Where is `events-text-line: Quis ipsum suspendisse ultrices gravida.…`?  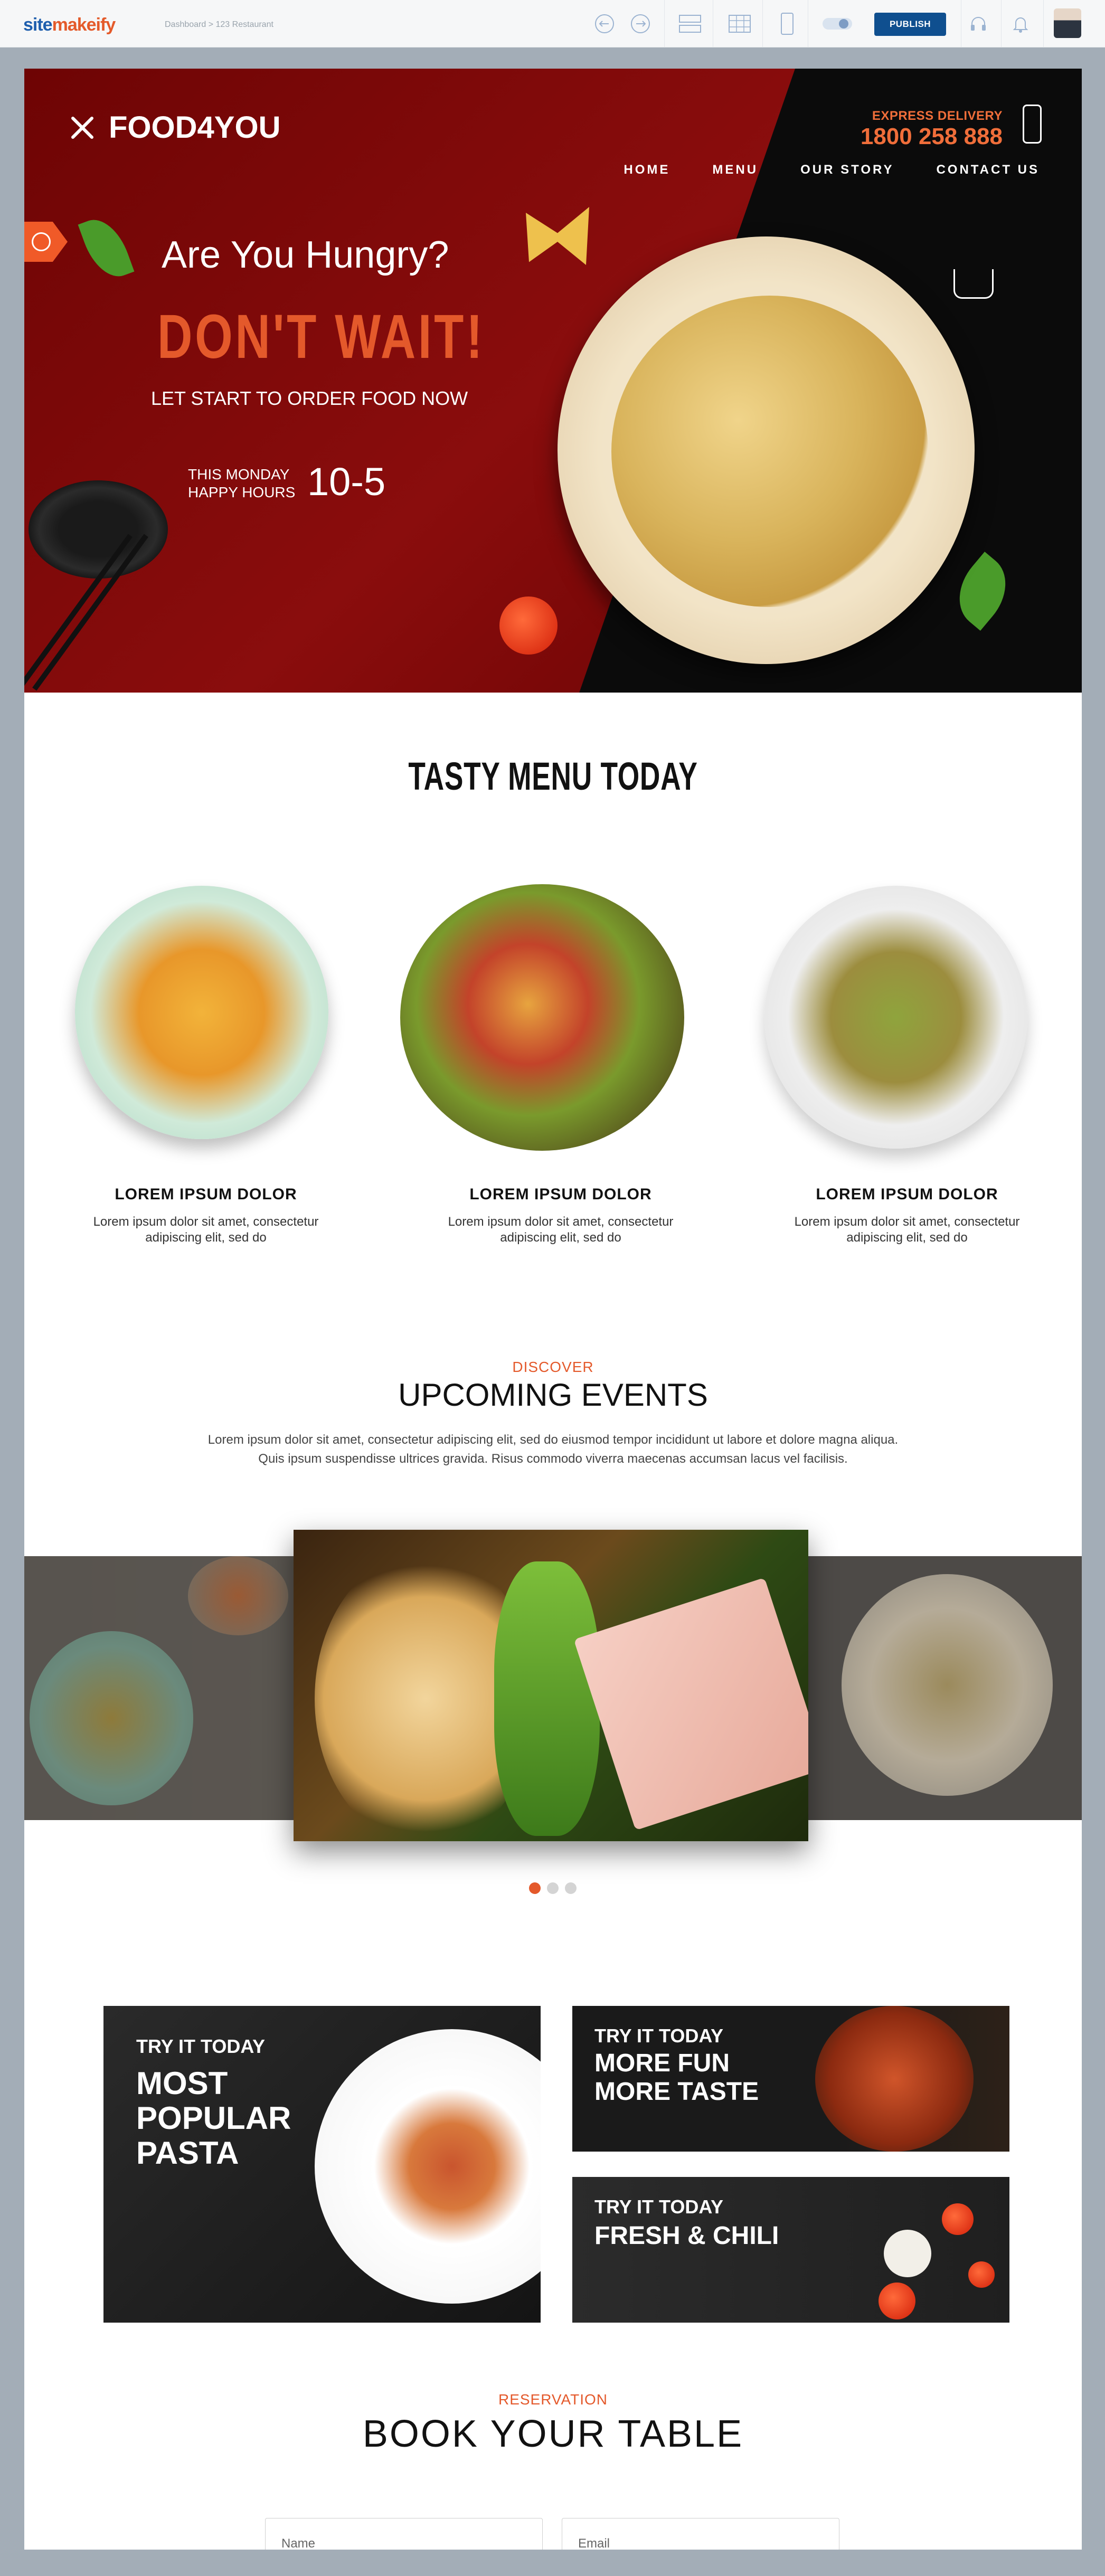
events-text-line: Quis ipsum suspendisse ultrices gravida.… is located at coordinates (553, 1459).